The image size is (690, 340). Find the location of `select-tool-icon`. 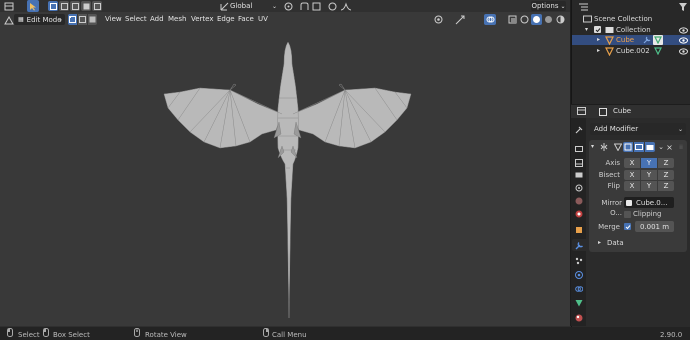

select-tool-icon is located at coordinates (33, 6).